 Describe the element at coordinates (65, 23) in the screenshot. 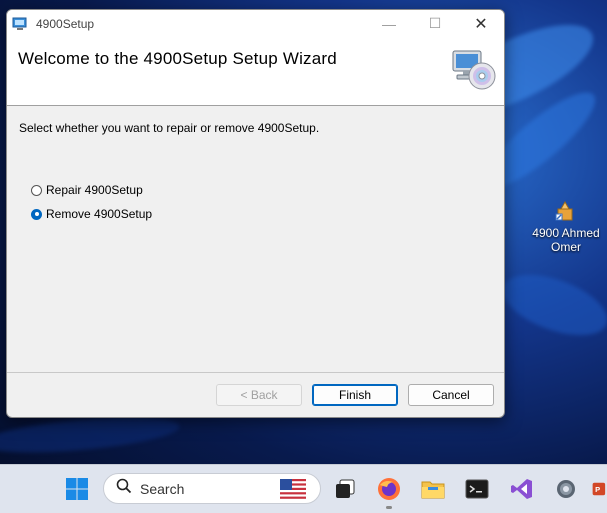

I see `window-title: 4900Setup` at that location.